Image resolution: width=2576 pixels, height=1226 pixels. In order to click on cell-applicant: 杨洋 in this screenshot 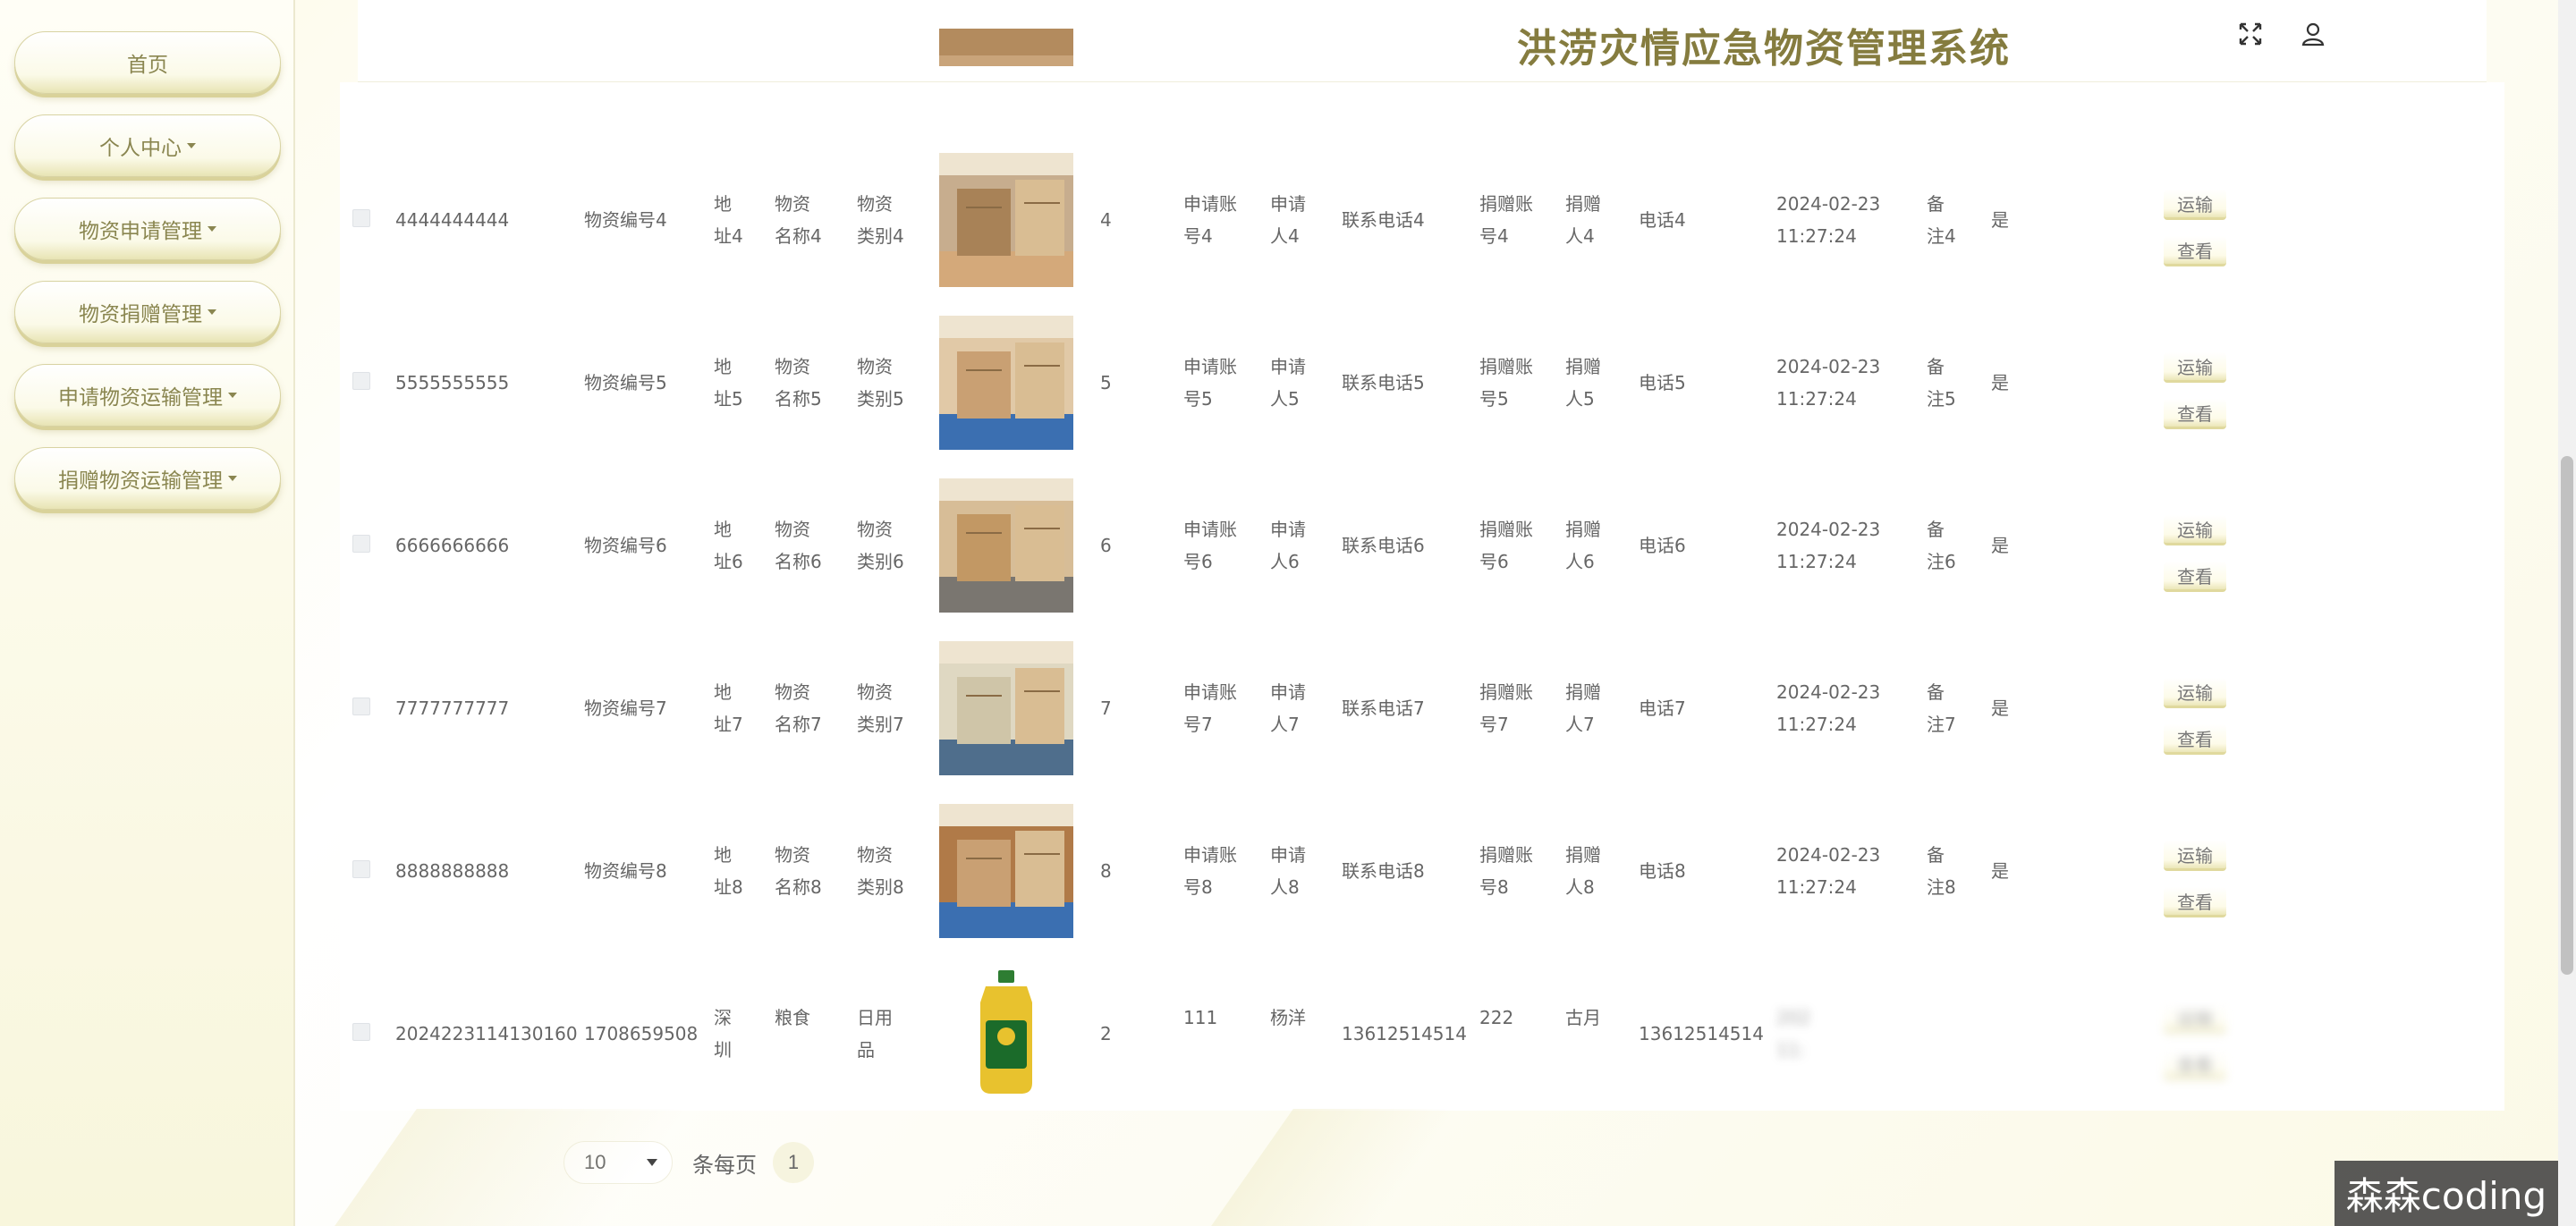, I will do `click(1288, 1018)`.